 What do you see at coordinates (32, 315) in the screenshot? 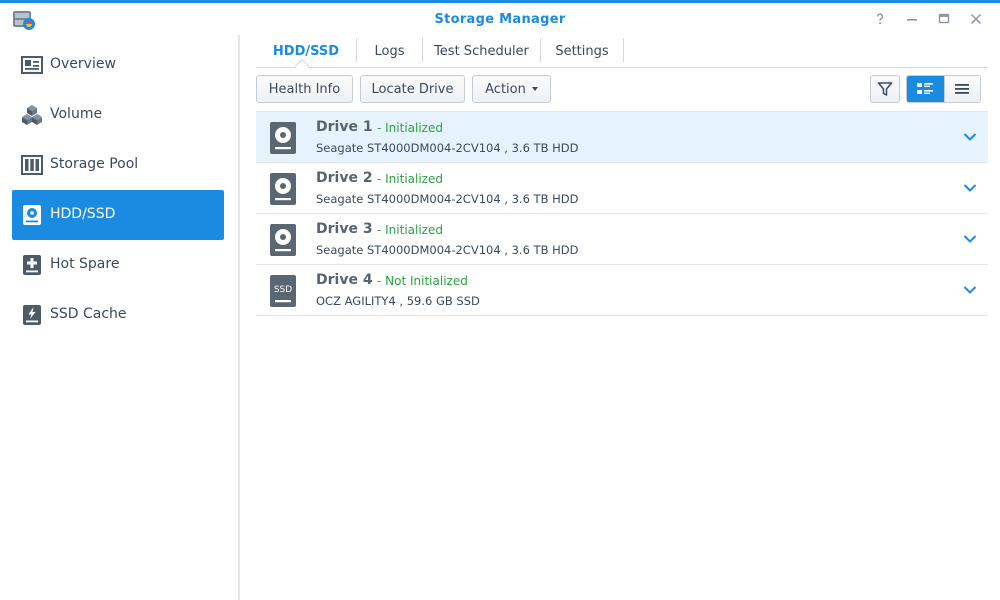
I see `ssd-cache-icon` at bounding box center [32, 315].